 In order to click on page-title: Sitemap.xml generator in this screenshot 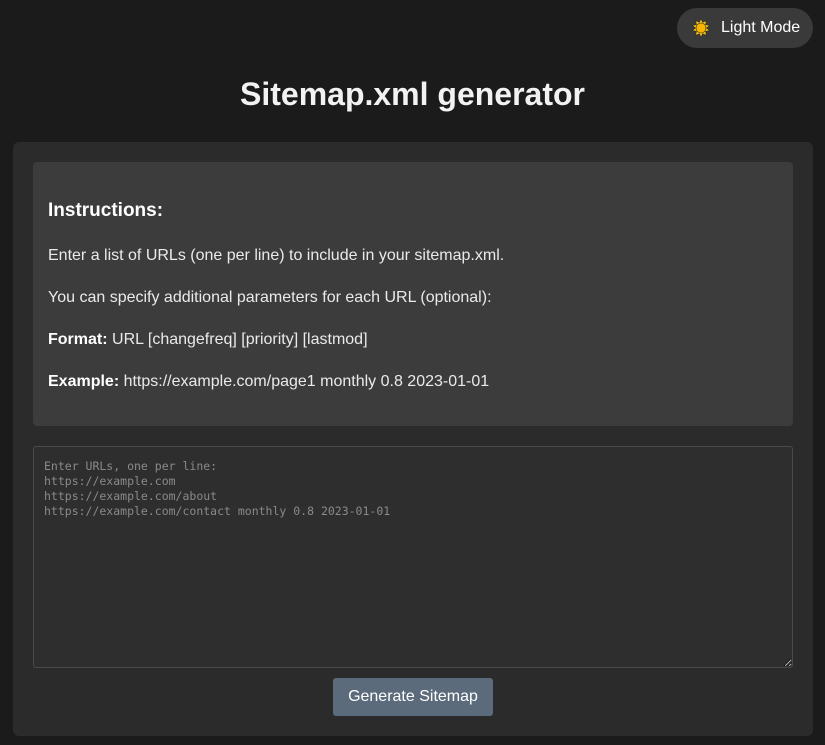, I will do `click(412, 94)`.